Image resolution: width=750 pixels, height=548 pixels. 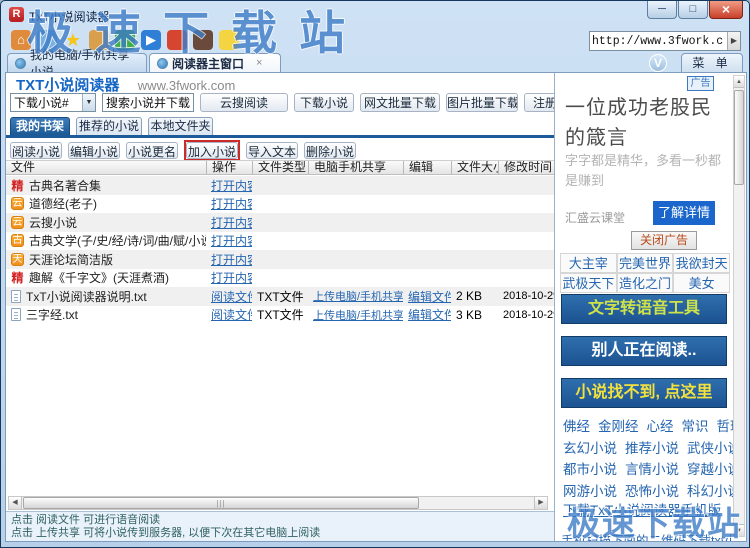 I want to click on toolbar-button: 网文批量下载, so click(x=400, y=102).